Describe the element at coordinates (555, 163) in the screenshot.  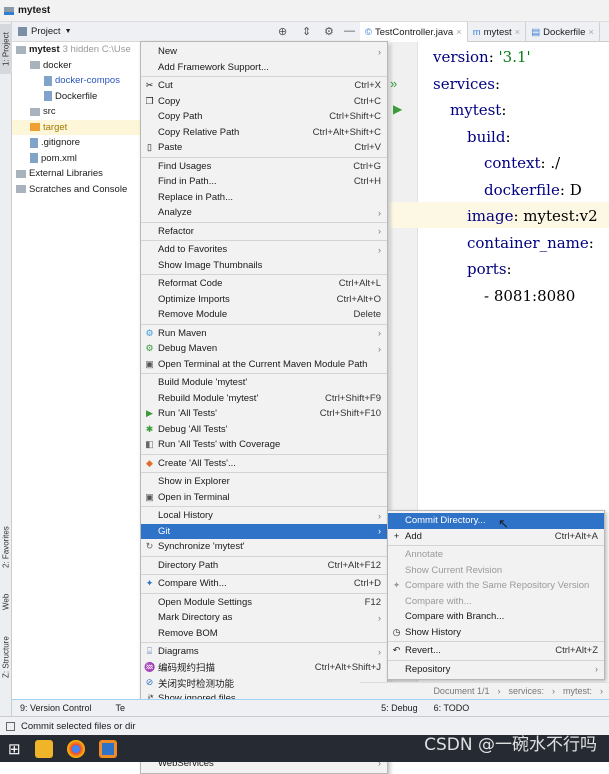
I see `yaml-value: ./` at that location.